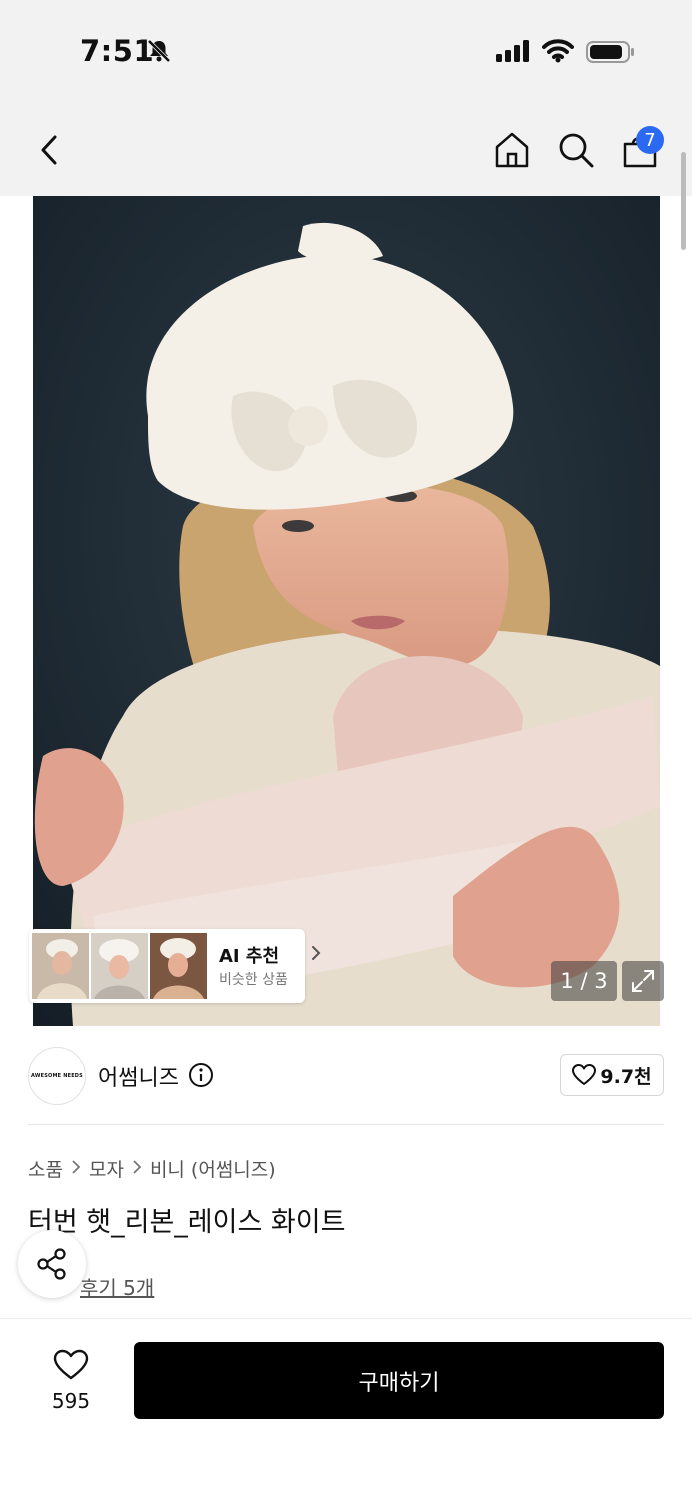  I want to click on review-count-link: 후기 5개, so click(117, 1286).